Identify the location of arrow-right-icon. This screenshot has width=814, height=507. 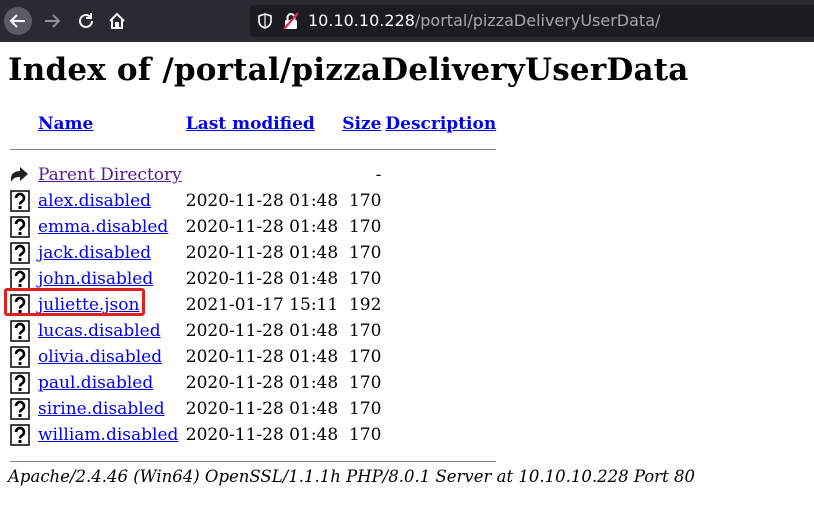
(53, 21).